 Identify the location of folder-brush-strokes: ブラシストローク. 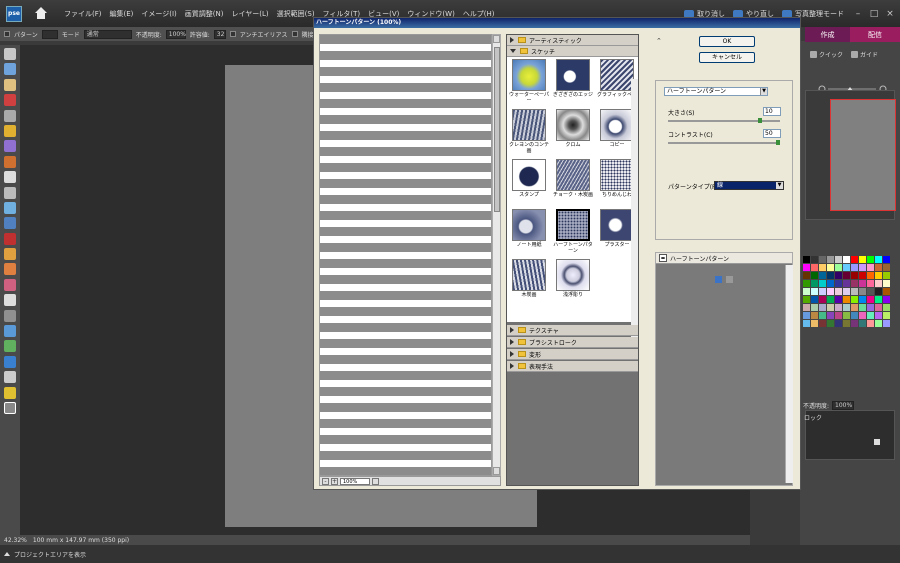
(572, 342).